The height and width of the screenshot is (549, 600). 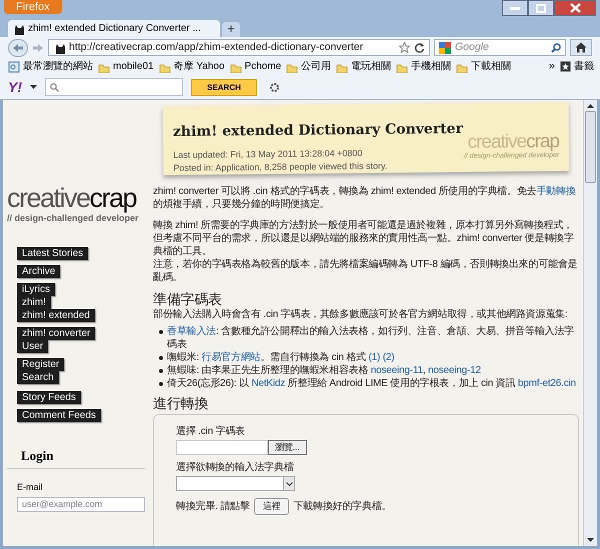 What do you see at coordinates (577, 66) in the screenshot?
I see `bookmarks-menu-button: 書籤` at bounding box center [577, 66].